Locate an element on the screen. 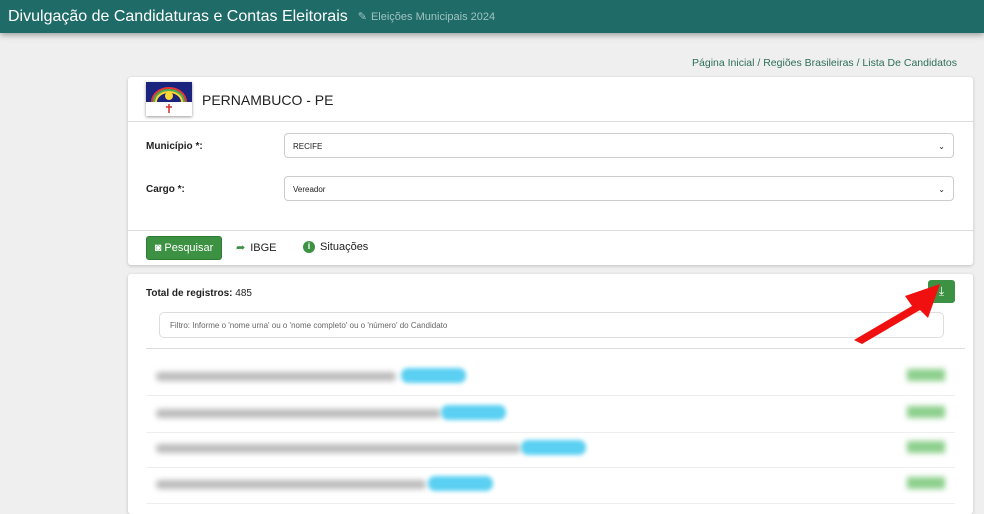 Image resolution: width=984 pixels, height=514 pixels. red-arrow-annotation is located at coordinates (897, 314).